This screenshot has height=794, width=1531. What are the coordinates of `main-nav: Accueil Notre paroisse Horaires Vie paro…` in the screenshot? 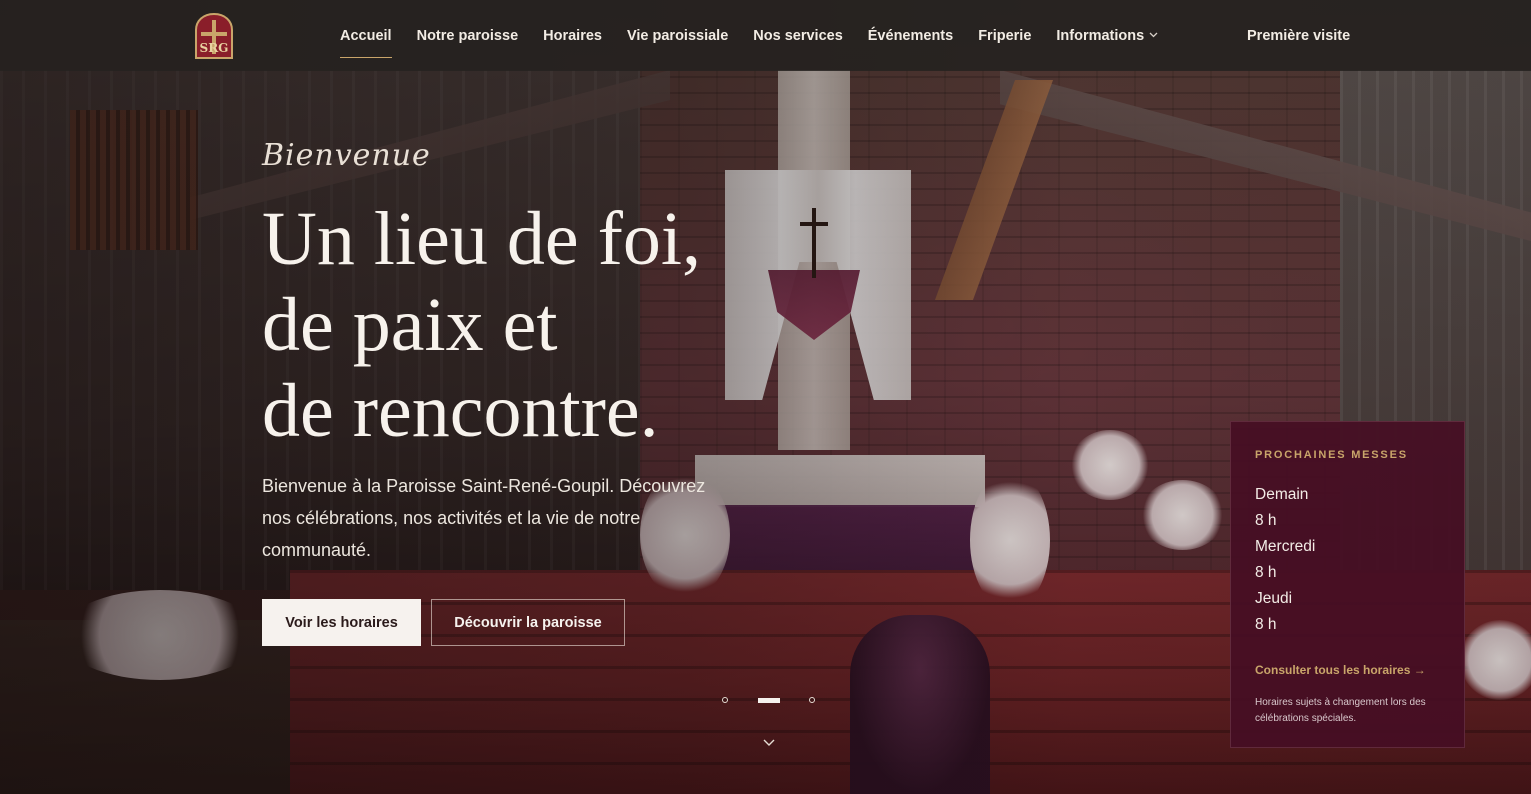 It's located at (761, 35).